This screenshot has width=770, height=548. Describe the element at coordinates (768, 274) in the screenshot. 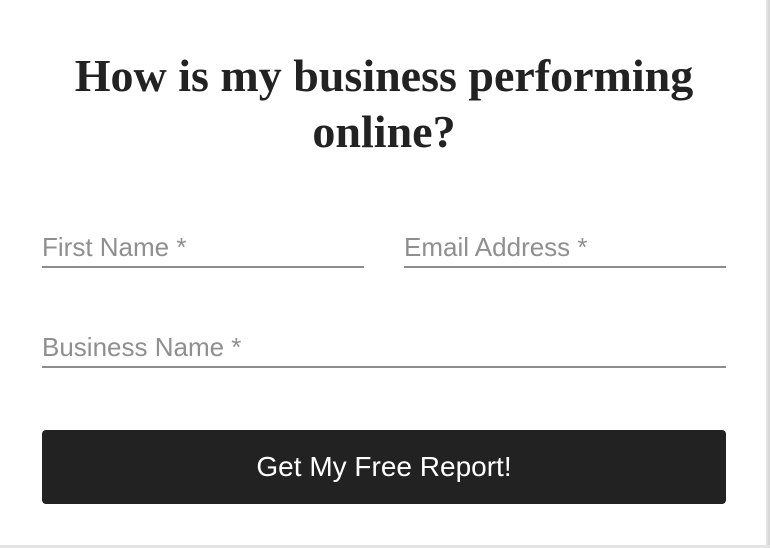

I see `scrollbar-edge` at that location.